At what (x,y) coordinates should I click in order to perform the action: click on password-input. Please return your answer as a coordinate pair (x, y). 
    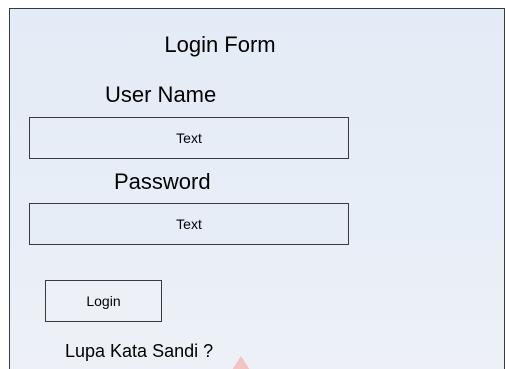
    Looking at the image, I should click on (189, 224).